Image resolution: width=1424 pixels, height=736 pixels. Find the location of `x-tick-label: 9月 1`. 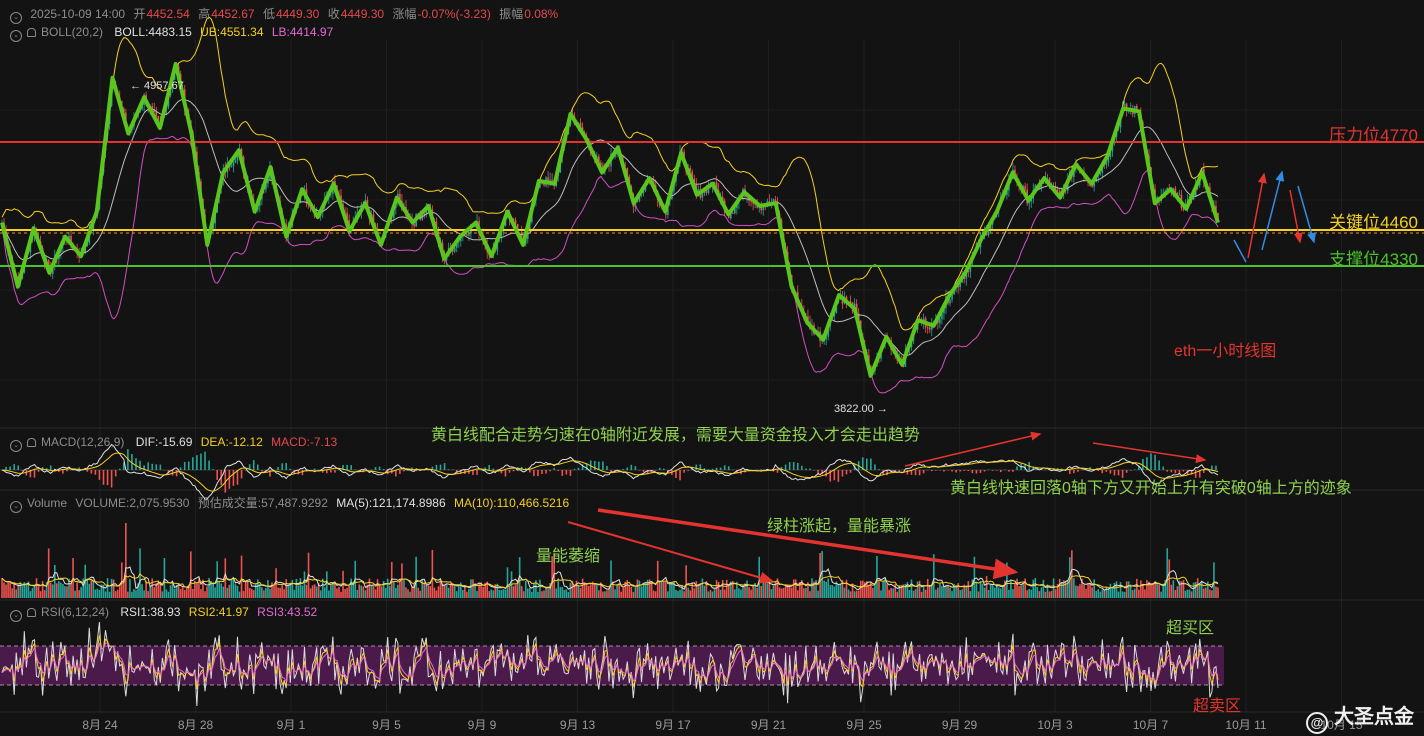

x-tick-label: 9月 1 is located at coordinates (291, 725).